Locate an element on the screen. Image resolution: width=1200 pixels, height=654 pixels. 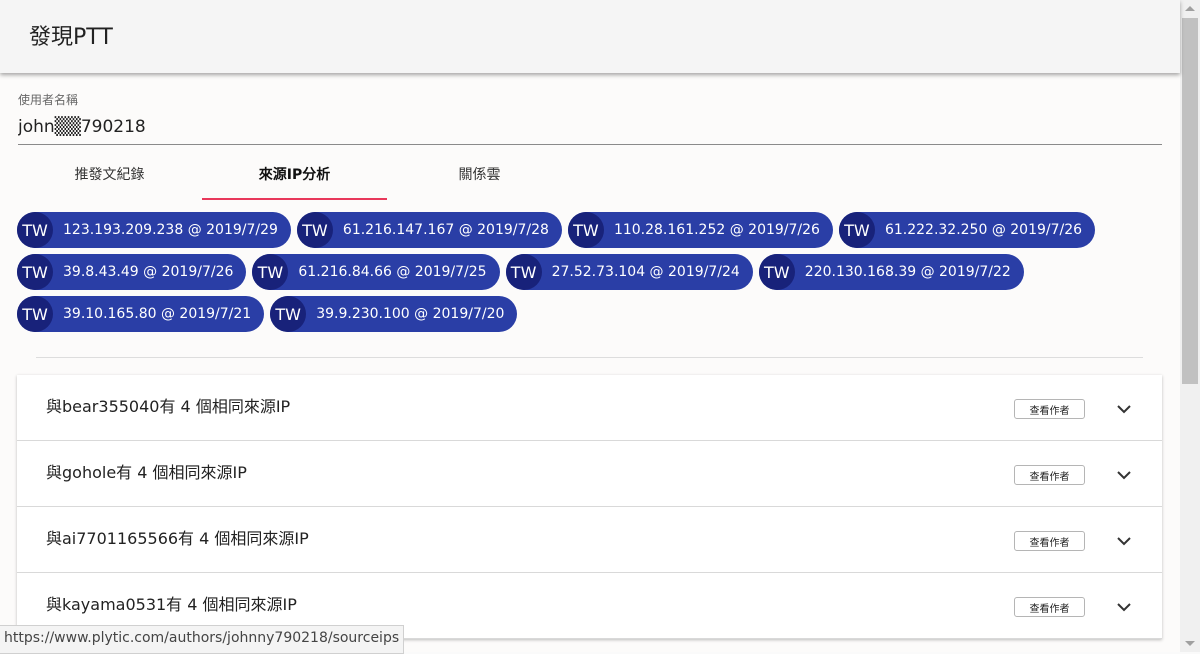
ip-chip-label: 61.216.84.66 @ 2019/7/25 is located at coordinates (392, 272).